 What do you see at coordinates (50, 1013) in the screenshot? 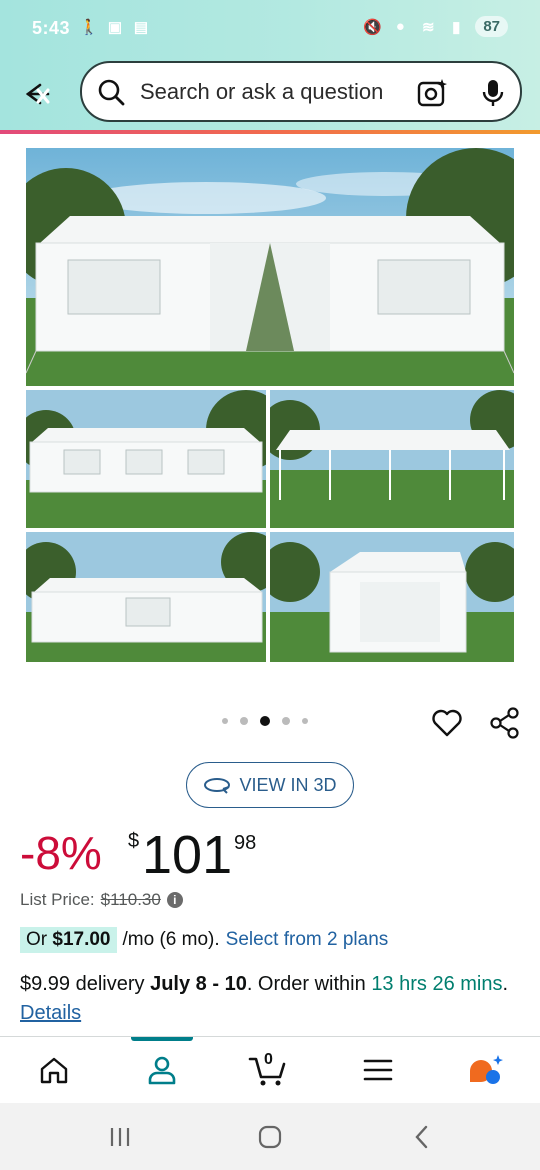
I see `delivery-details-link: Details` at bounding box center [50, 1013].